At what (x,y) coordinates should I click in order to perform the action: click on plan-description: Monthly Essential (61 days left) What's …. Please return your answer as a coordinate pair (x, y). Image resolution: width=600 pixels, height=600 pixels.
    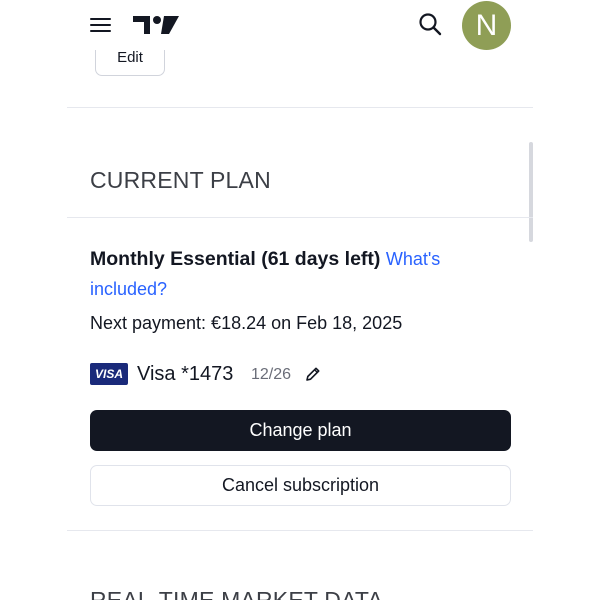
    Looking at the image, I should click on (280, 274).